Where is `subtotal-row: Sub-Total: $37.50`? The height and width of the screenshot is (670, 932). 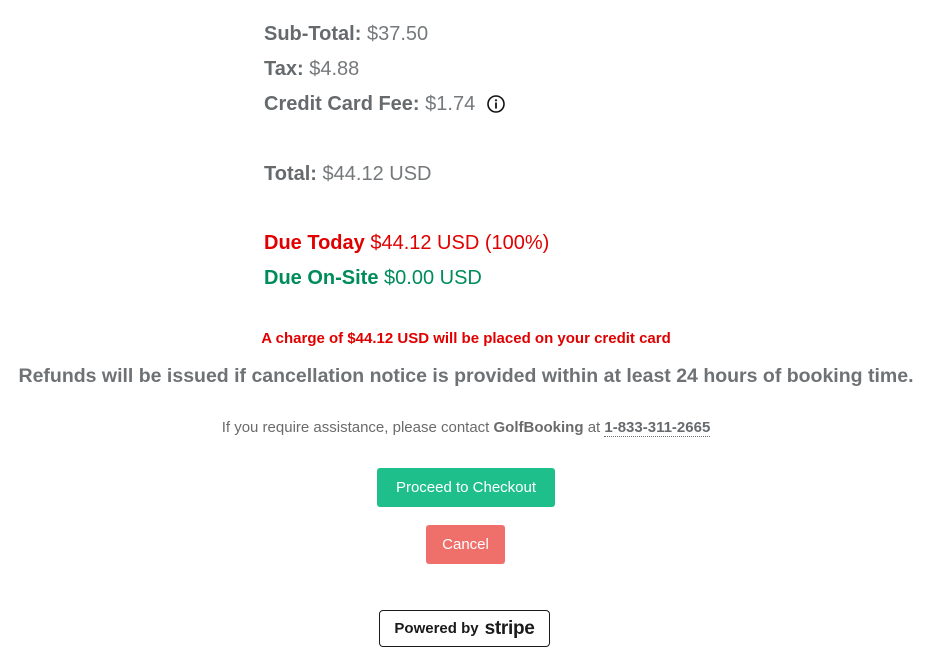 subtotal-row: Sub-Total: $37.50 is located at coordinates (346, 34).